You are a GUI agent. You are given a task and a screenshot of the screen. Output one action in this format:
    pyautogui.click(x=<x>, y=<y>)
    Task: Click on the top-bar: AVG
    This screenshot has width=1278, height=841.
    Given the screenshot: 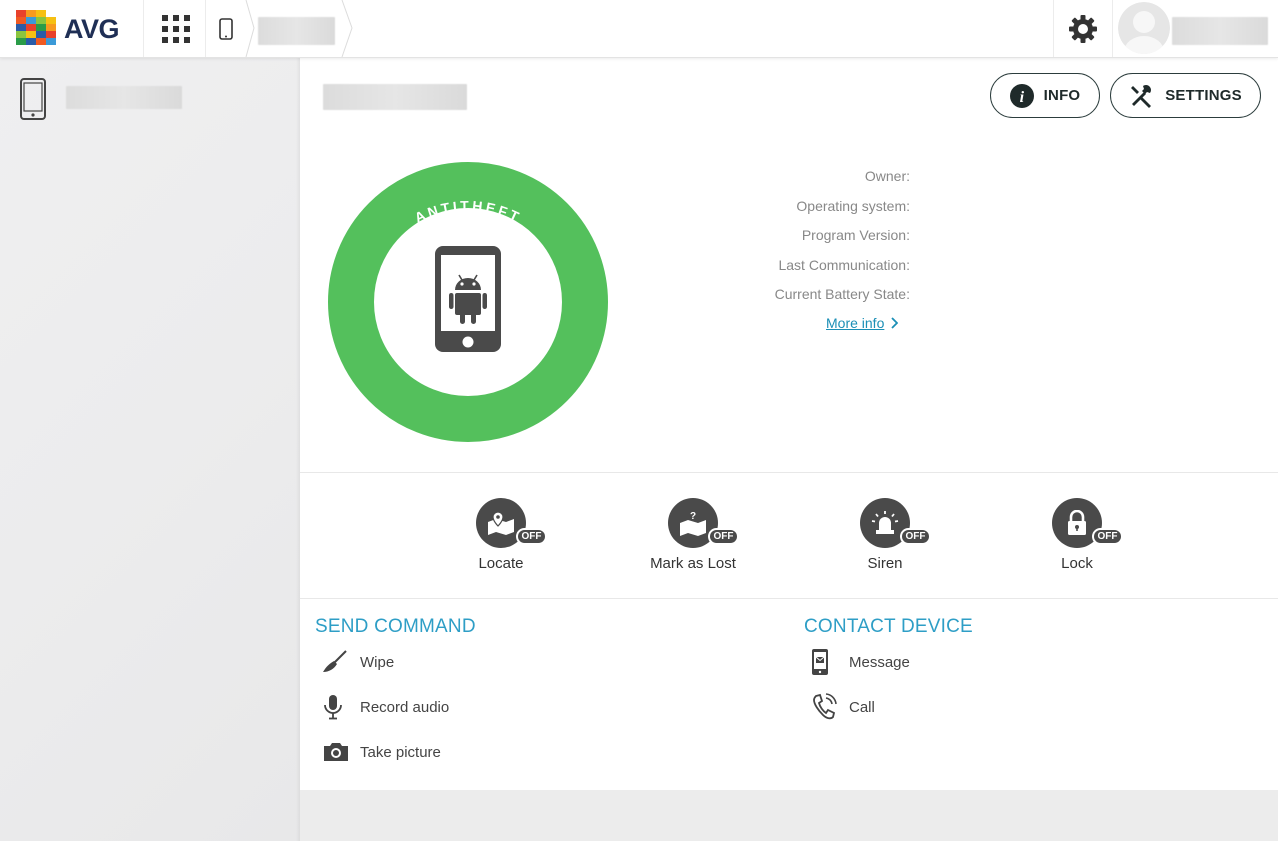 What is the action you would take?
    pyautogui.click(x=639, y=29)
    